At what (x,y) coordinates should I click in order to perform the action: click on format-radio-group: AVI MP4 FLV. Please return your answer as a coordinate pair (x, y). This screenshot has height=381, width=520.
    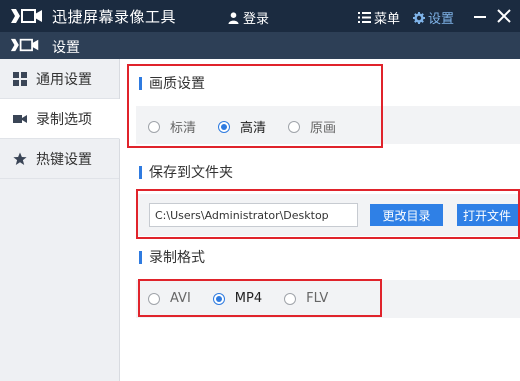
    Looking at the image, I should click on (249, 298).